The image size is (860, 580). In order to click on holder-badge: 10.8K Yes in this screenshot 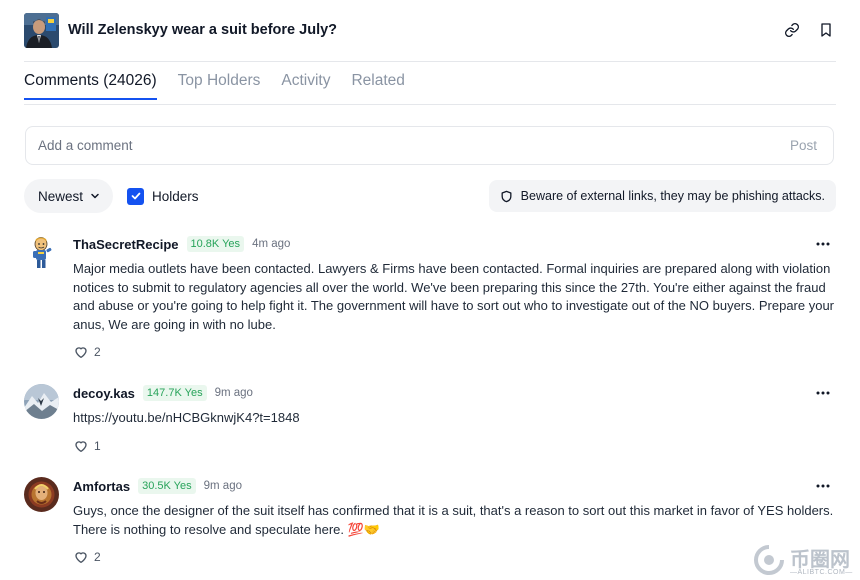, I will do `click(215, 244)`.